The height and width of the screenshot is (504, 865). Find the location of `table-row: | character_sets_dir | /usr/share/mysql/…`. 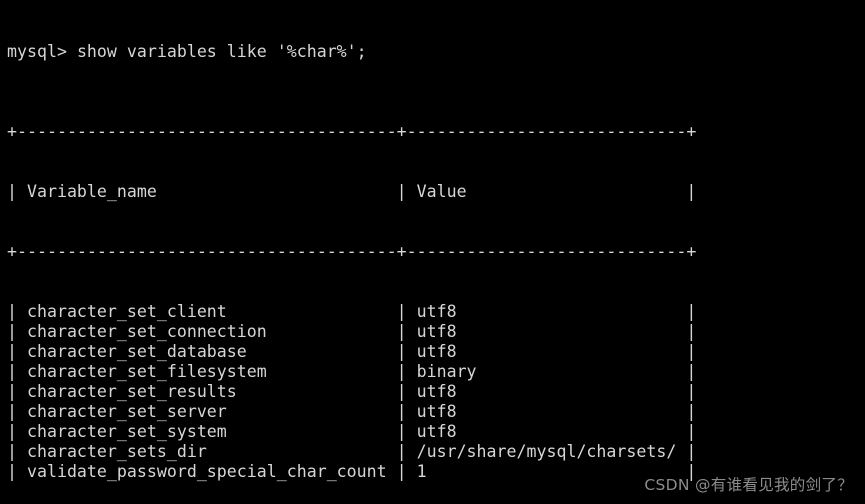

table-row: | character_sets_dir | /usr/share/mysql/… is located at coordinates (352, 451).